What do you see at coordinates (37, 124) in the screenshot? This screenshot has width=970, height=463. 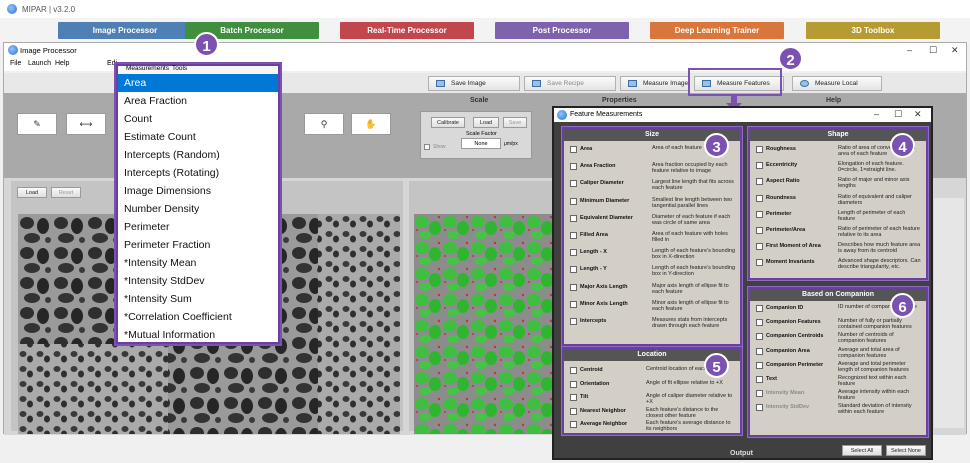 I see `eyedropper-tool-icon: ✎` at bounding box center [37, 124].